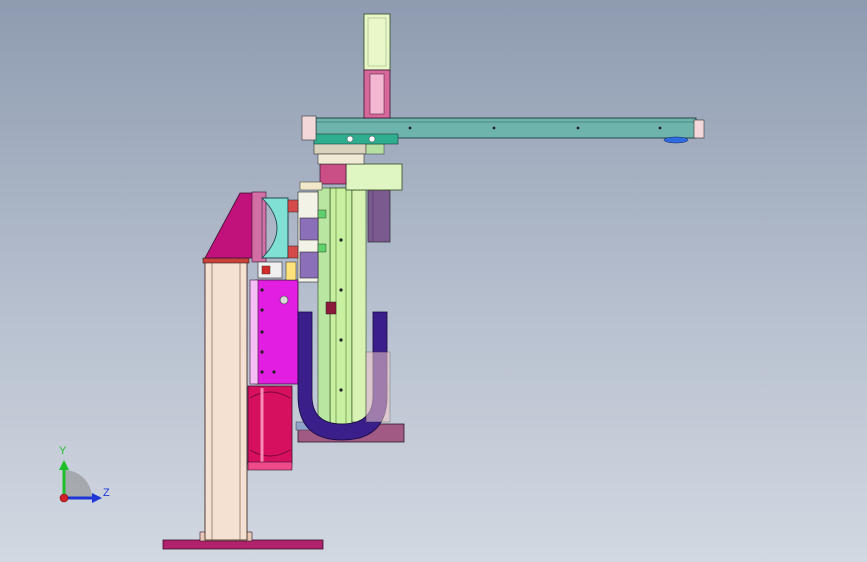  What do you see at coordinates (64, 498) in the screenshot?
I see `x-axis-dot` at bounding box center [64, 498].